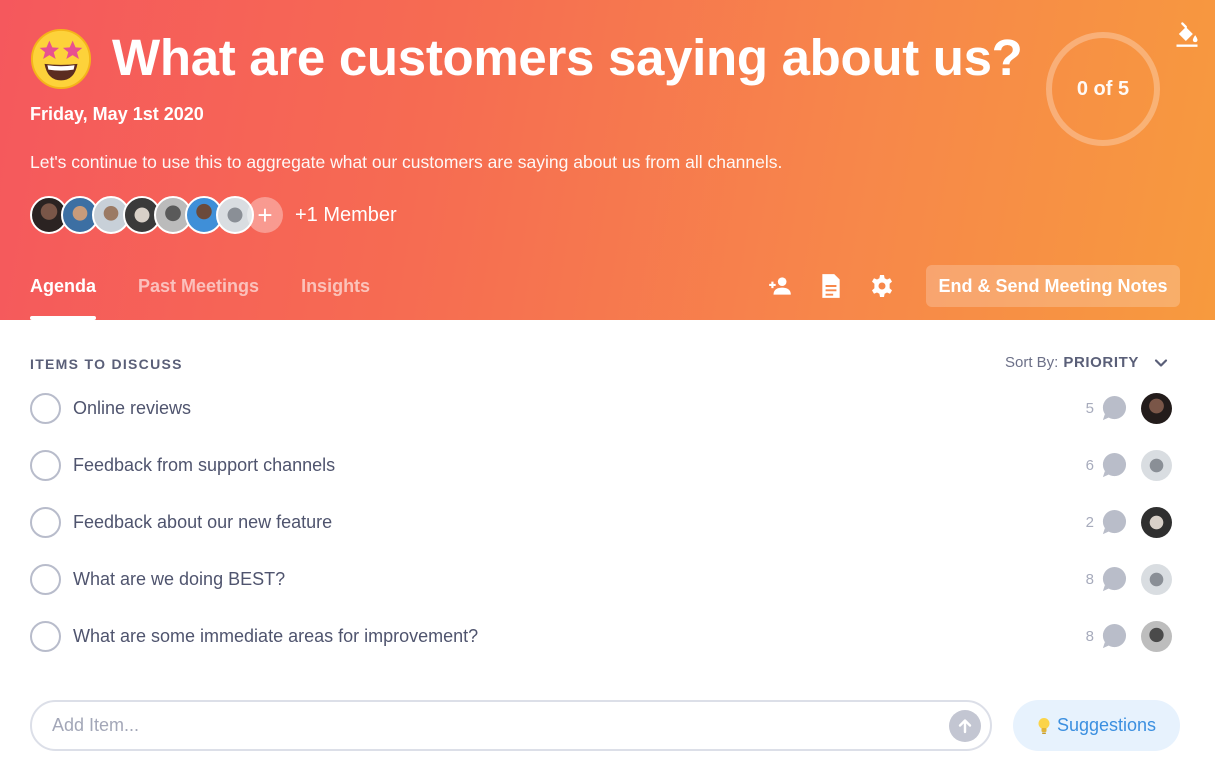 Image resolution: width=1215 pixels, height=772 pixels. What do you see at coordinates (63, 298) in the screenshot?
I see `tab-agenda: Agenda` at bounding box center [63, 298].